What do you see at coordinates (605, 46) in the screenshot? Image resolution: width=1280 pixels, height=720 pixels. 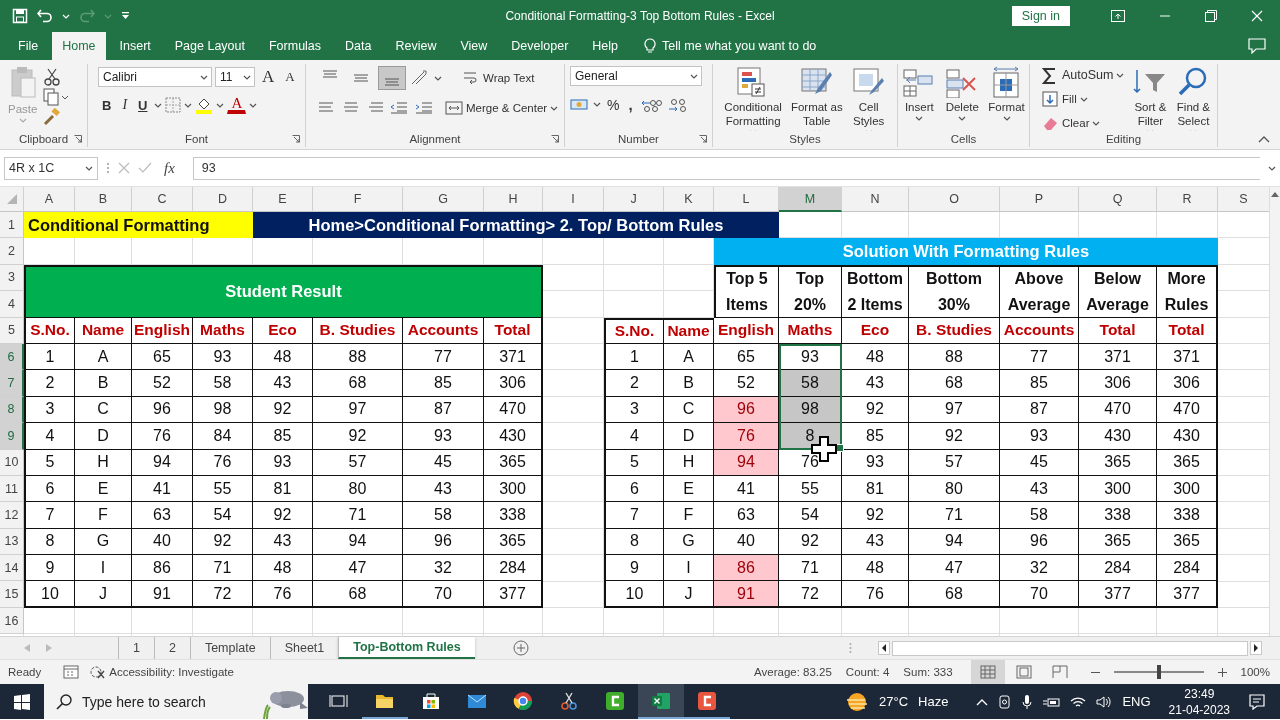 I see `ribbon-tab: Help` at bounding box center [605, 46].